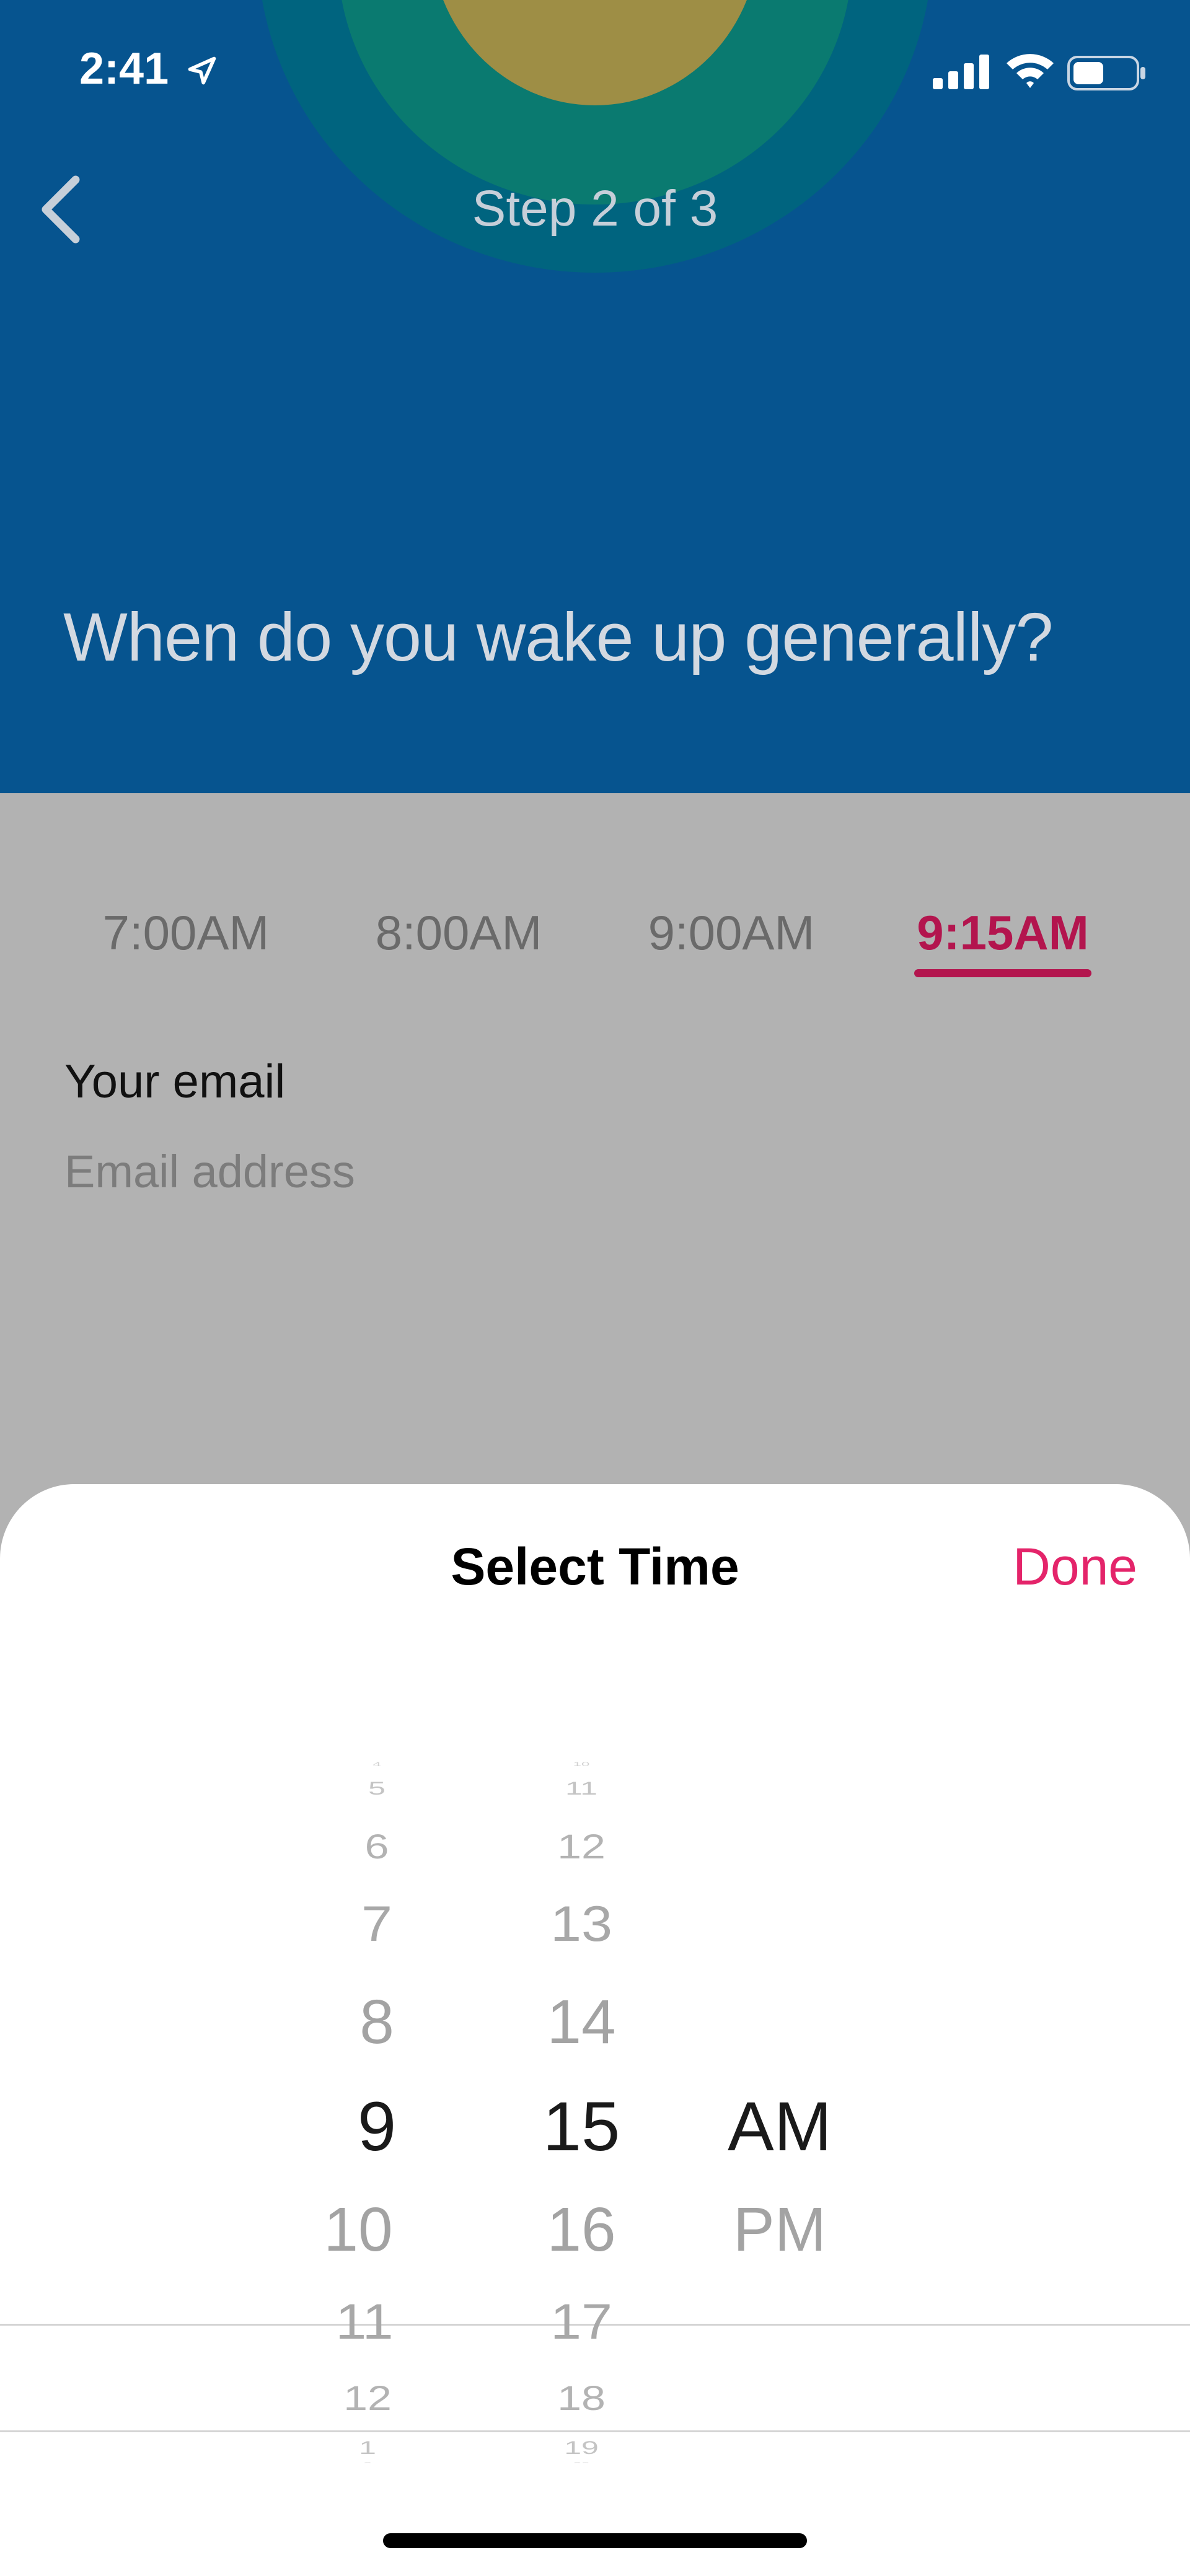 The image size is (1190, 2576). Describe the element at coordinates (376, 1765) in the screenshot. I see `hour-option: 4` at that location.